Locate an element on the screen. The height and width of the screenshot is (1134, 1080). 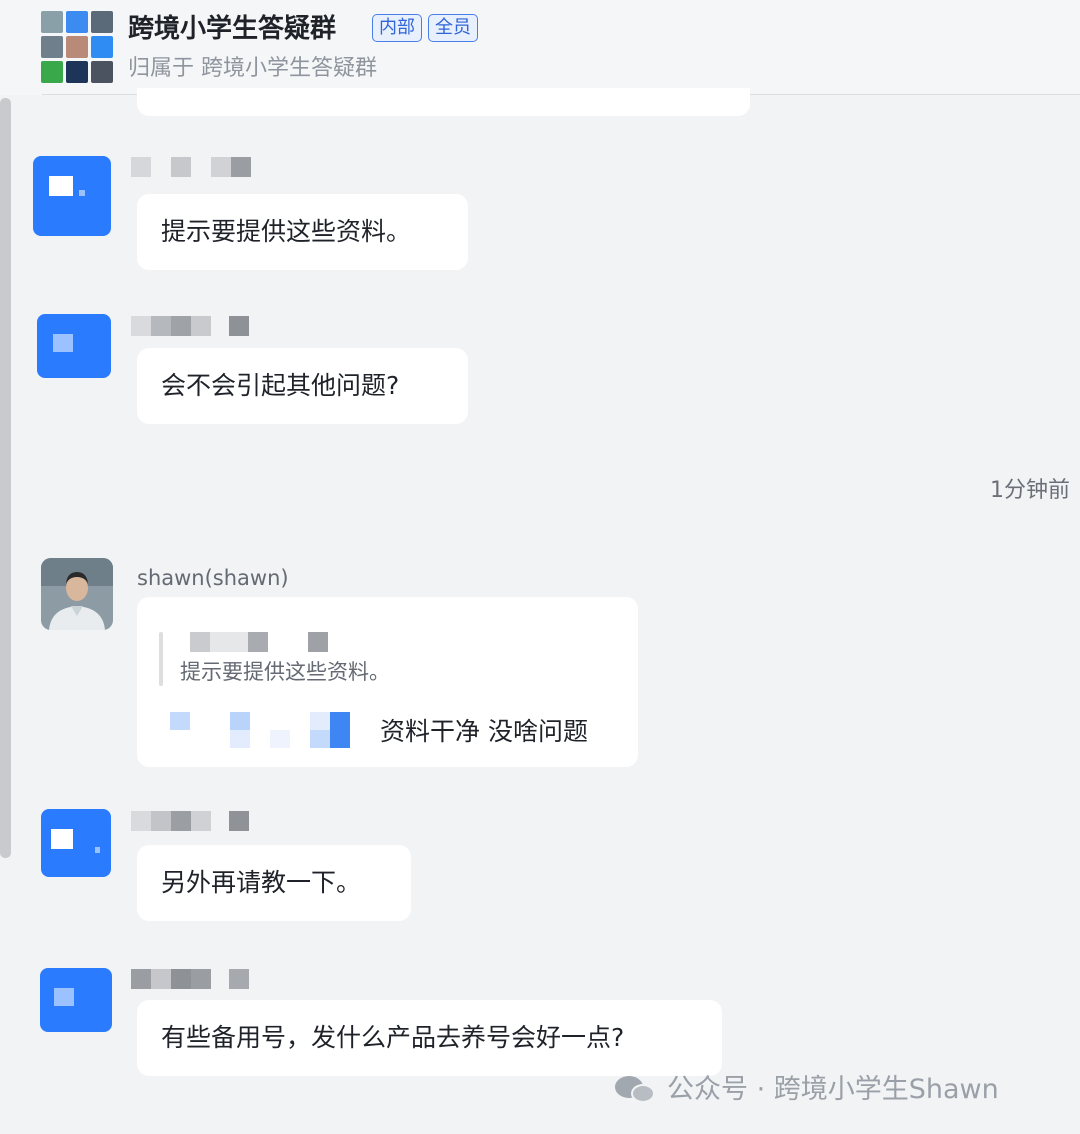
message-text: 另外再请教一下。 is located at coordinates (261, 882).